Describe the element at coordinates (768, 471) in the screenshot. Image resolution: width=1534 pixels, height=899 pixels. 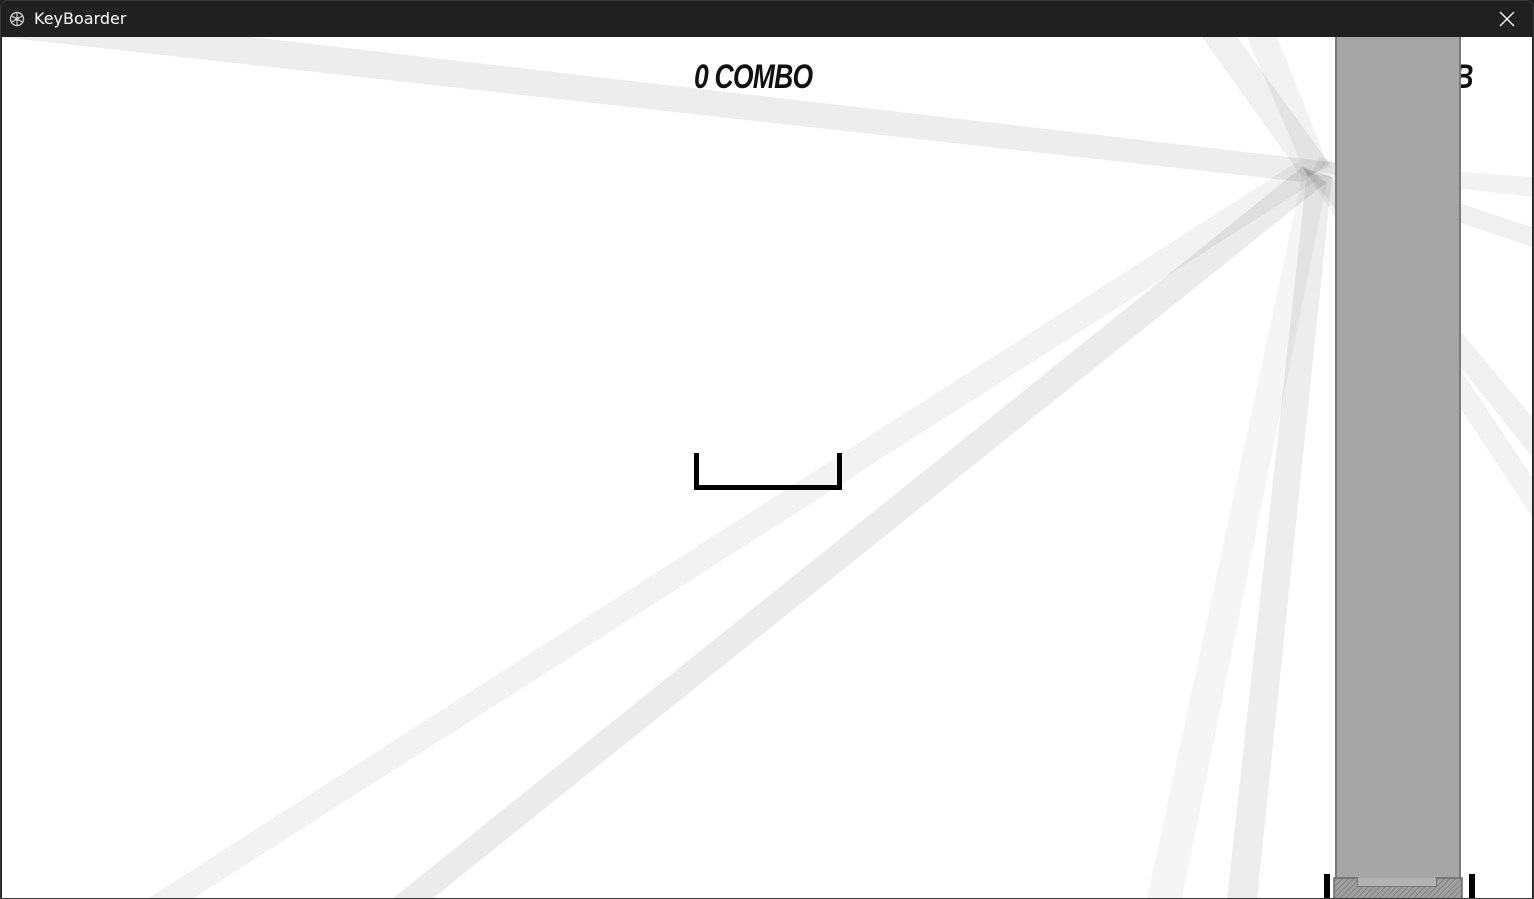
I see `typing-cursor-bracket` at that location.